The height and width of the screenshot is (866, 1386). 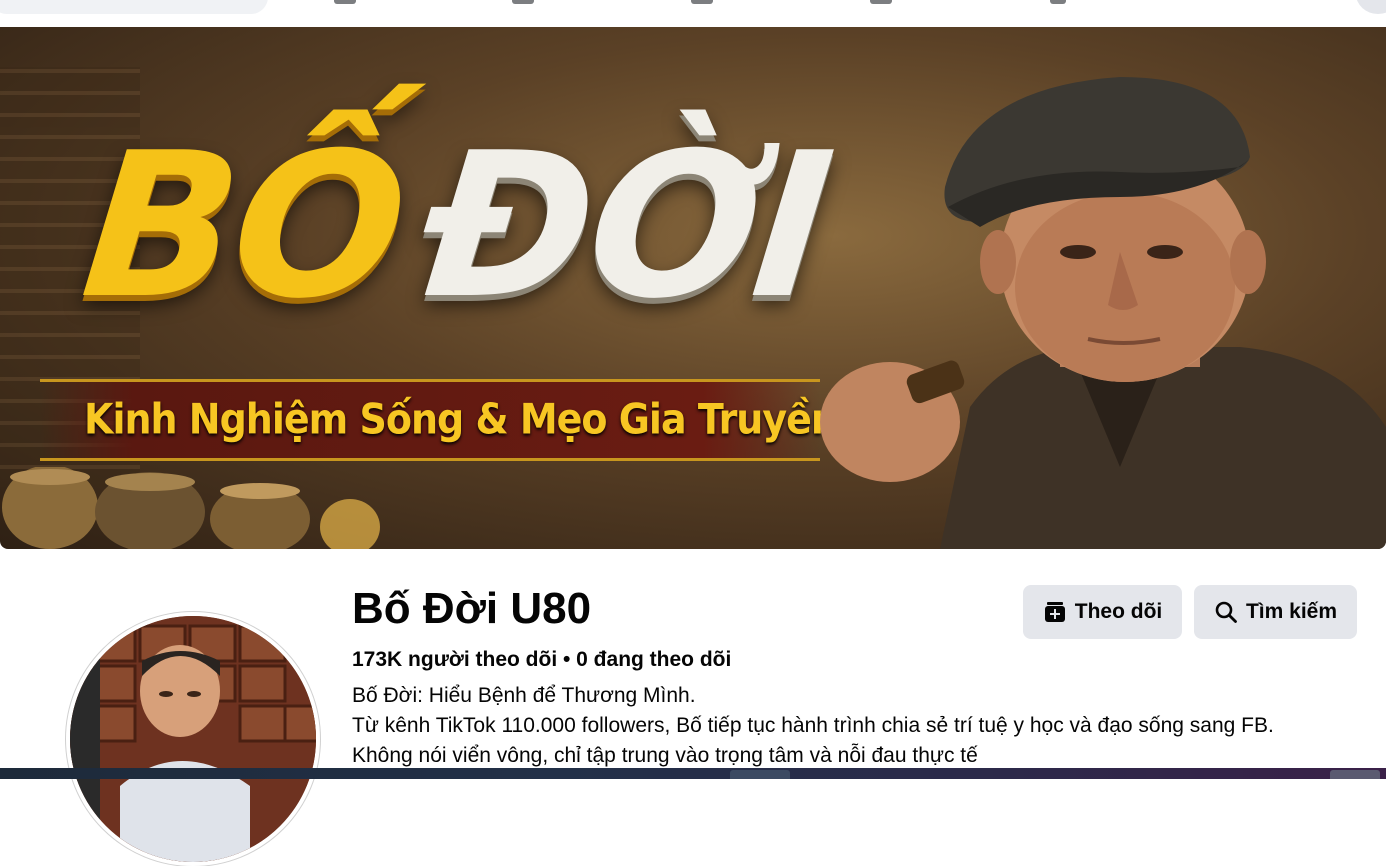 What do you see at coordinates (134, 7) in the screenshot?
I see `facebook-search-box` at bounding box center [134, 7].